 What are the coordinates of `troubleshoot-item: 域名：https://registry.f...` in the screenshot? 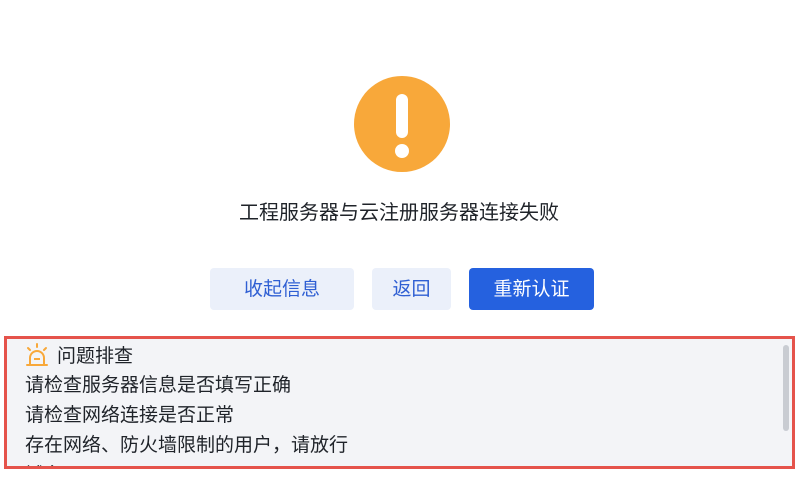 It's located at (401, 463).